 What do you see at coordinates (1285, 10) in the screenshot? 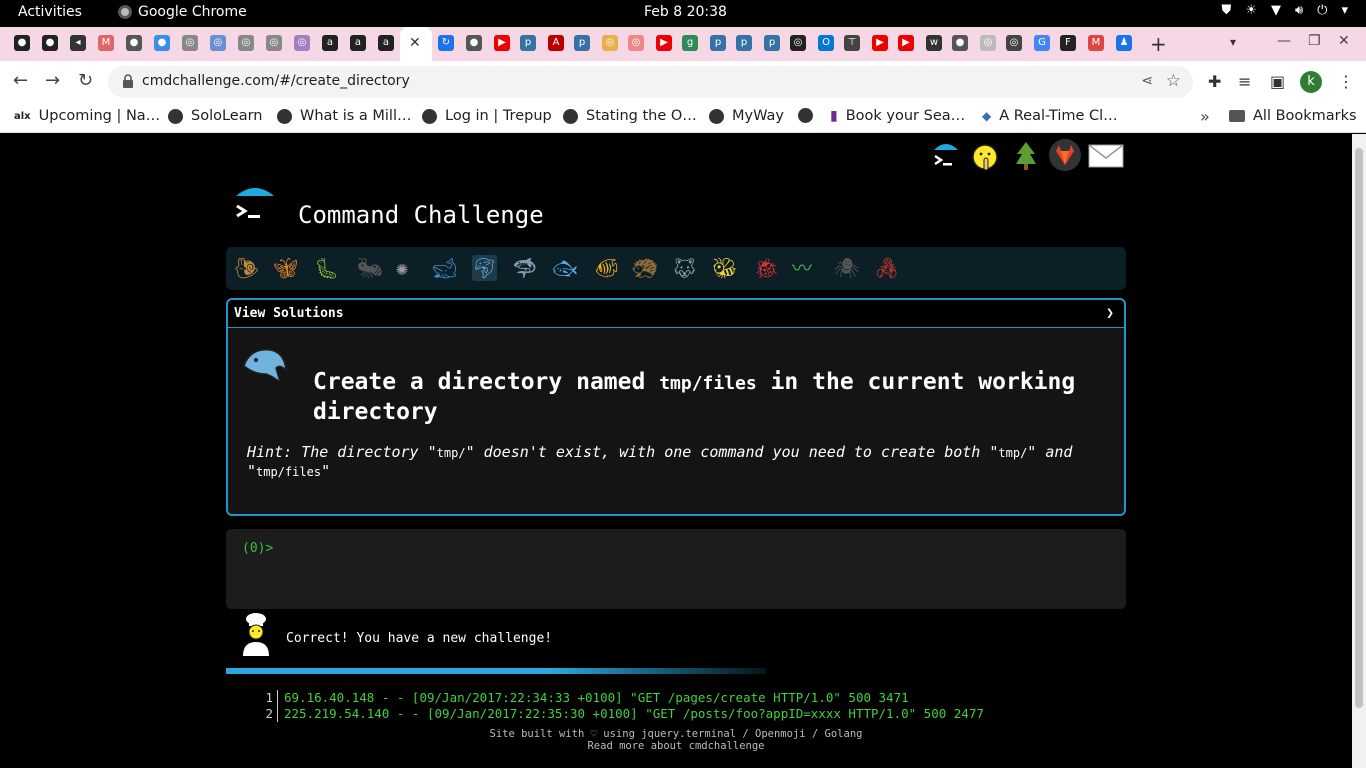
I see `system-tray: ⛊ ☀ ▼ 🔊︎ ⏻ ▾` at bounding box center [1285, 10].